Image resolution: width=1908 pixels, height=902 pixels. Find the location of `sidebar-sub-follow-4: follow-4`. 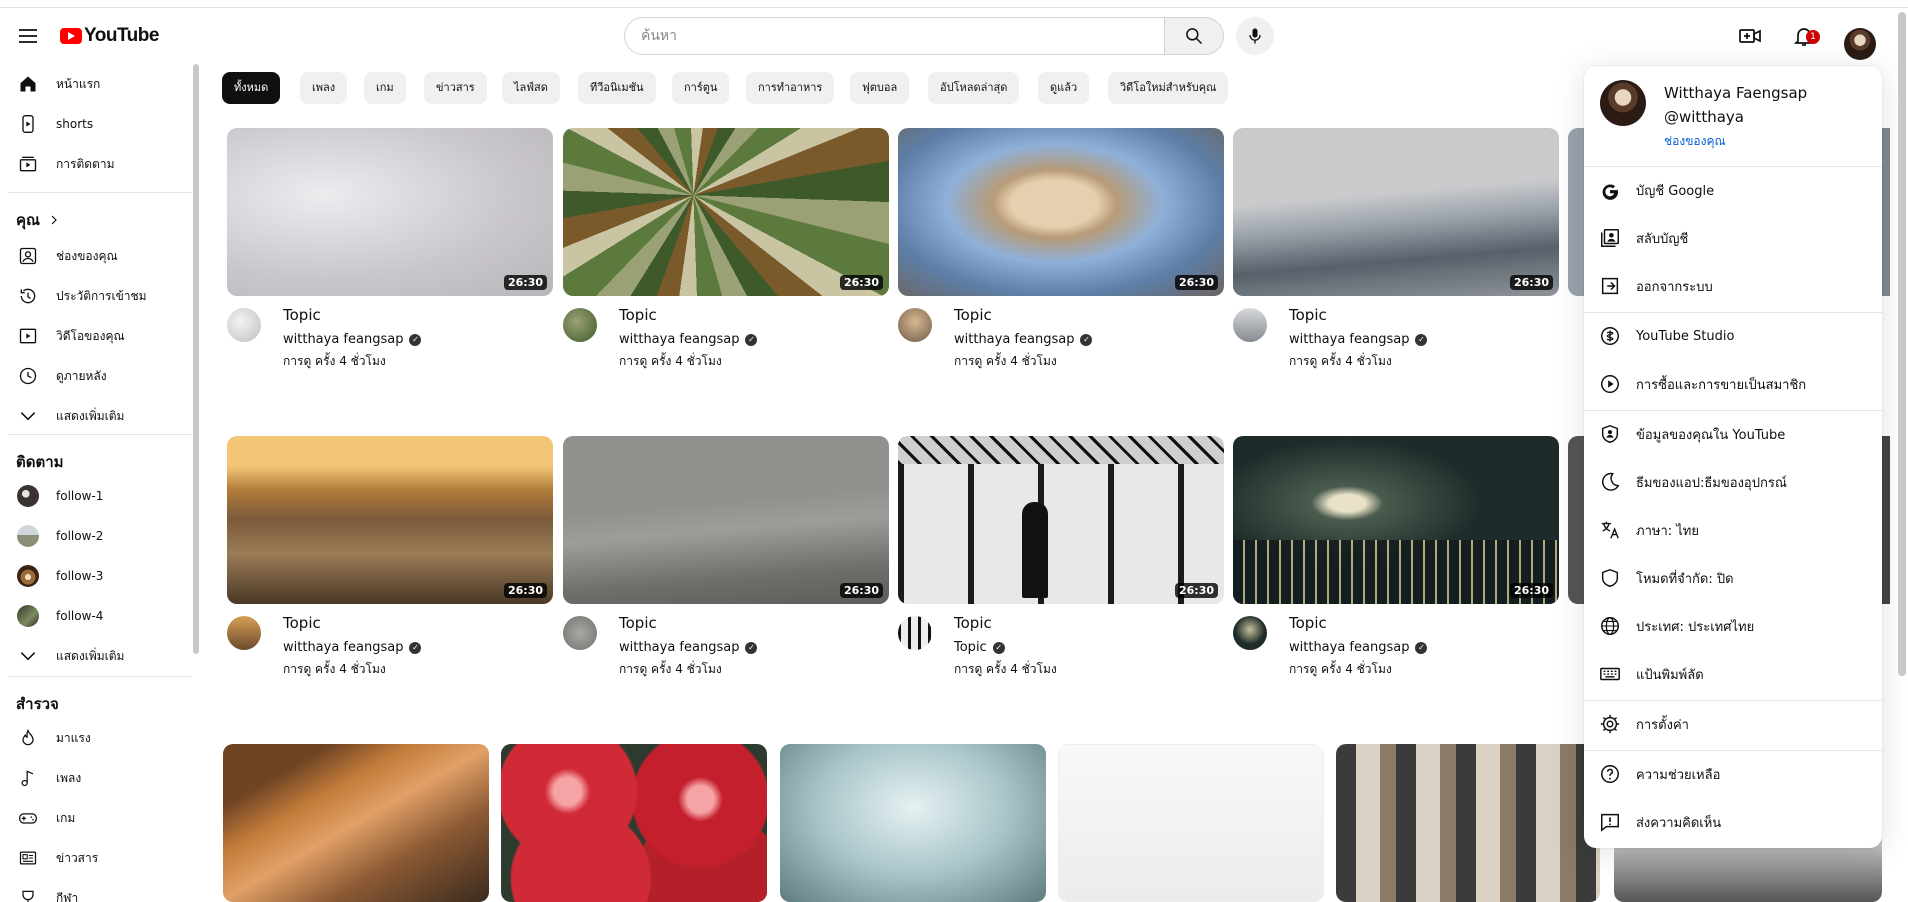

sidebar-sub-follow-4: follow-4 is located at coordinates (100, 616).